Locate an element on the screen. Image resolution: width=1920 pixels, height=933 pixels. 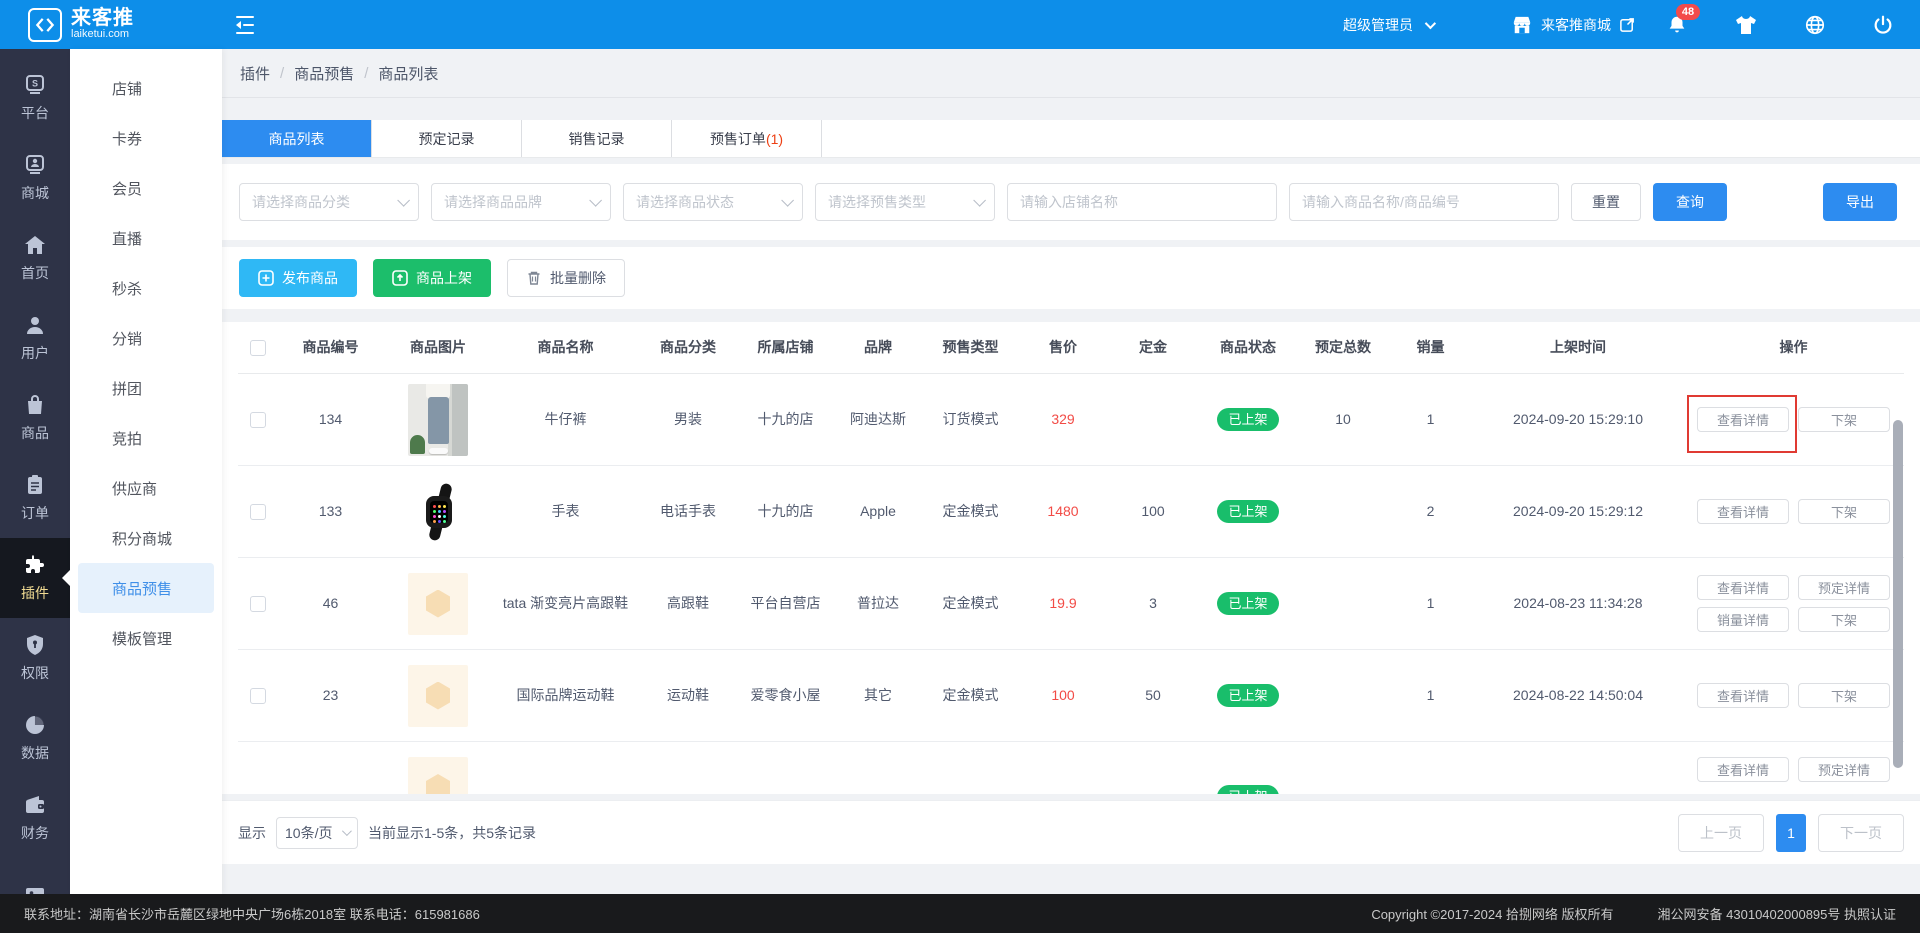
sidebar-item-data: 数据 is located at coordinates (35, 738).